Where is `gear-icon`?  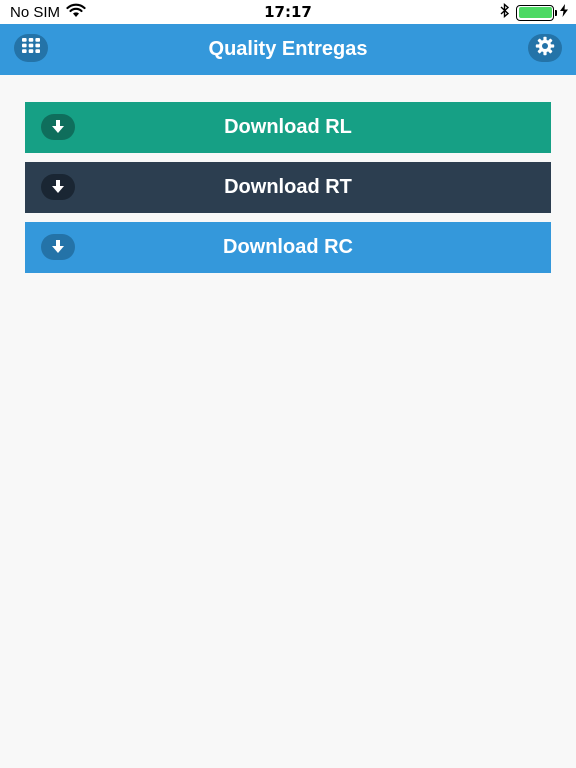
gear-icon is located at coordinates (545, 48).